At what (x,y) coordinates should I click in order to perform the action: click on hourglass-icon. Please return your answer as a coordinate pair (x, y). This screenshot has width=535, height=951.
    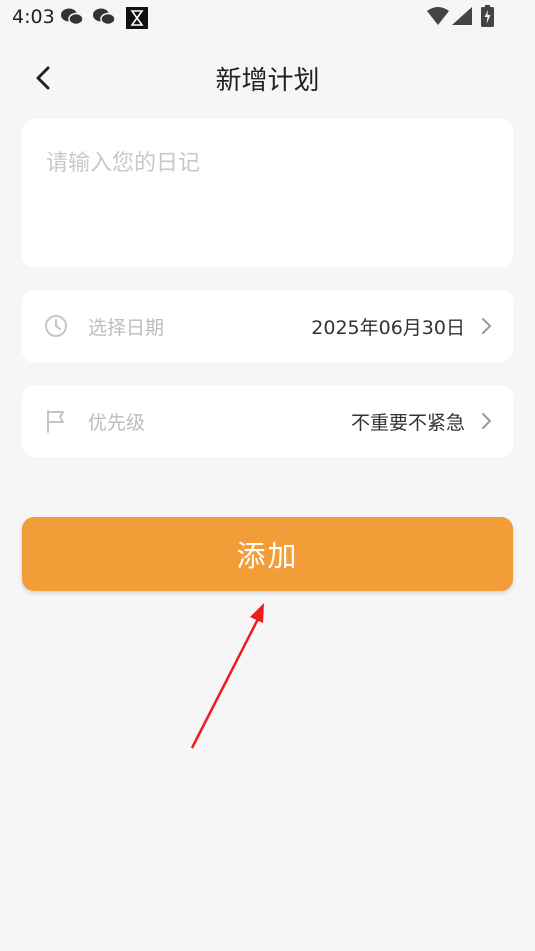
    Looking at the image, I should click on (137, 20).